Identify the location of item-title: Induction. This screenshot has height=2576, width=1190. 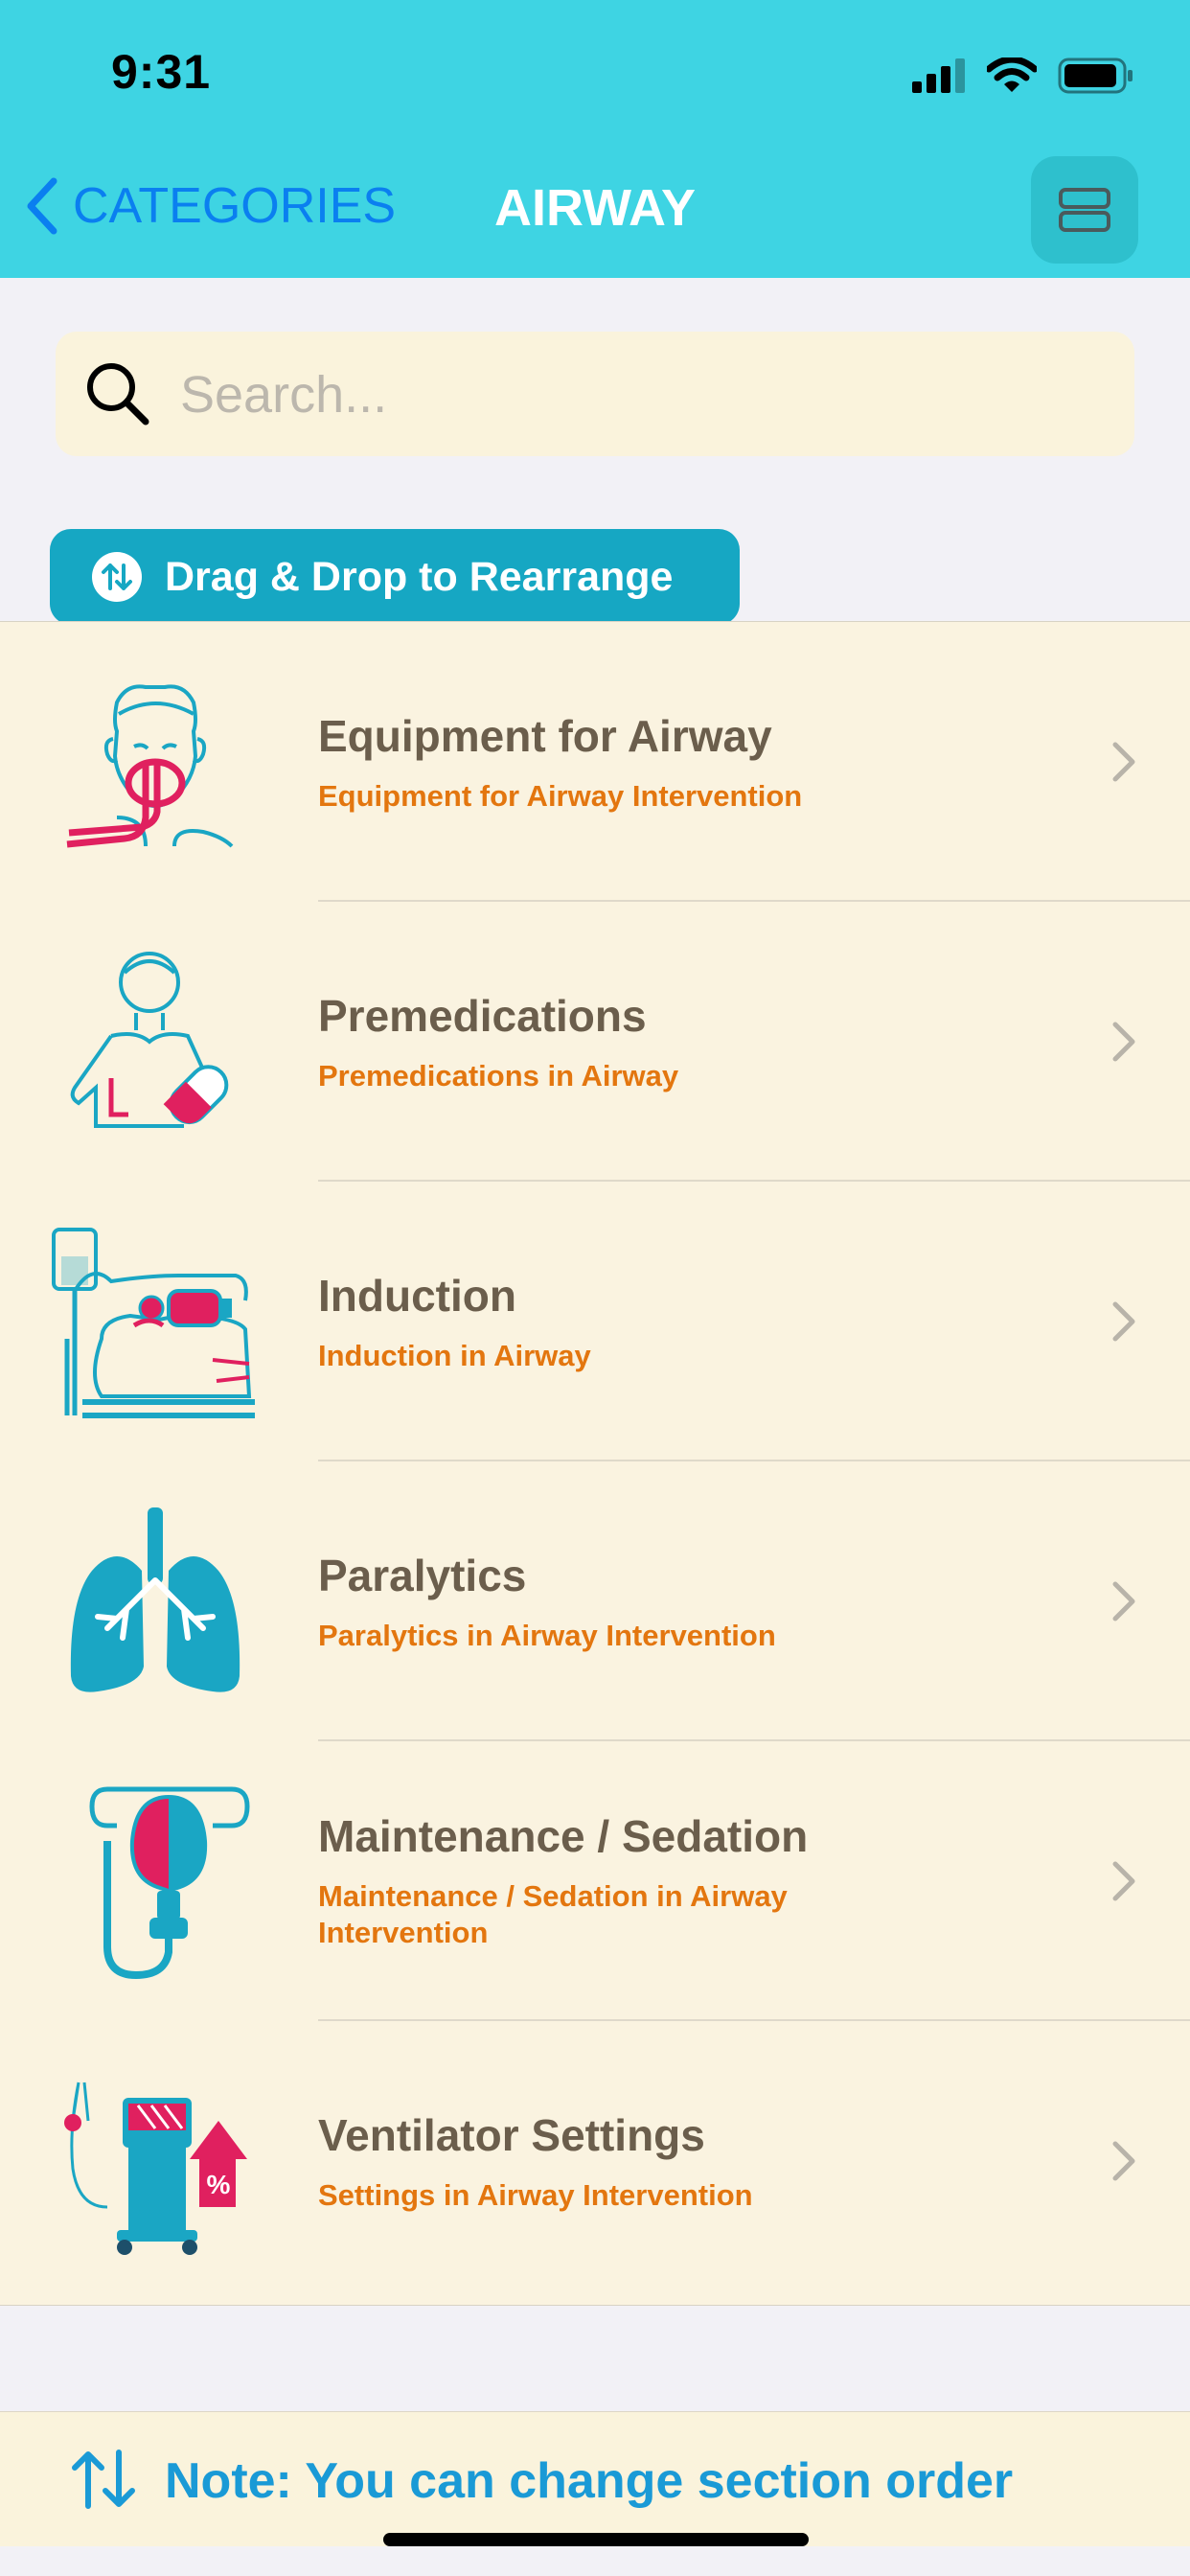
(417, 1296).